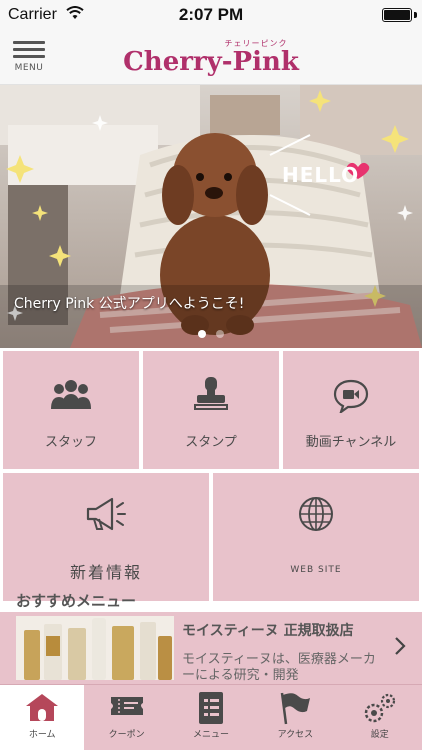 The width and height of the screenshot is (422, 750). What do you see at coordinates (126, 735) in the screenshot?
I see `tab-coupon-label: クーポン` at bounding box center [126, 735].